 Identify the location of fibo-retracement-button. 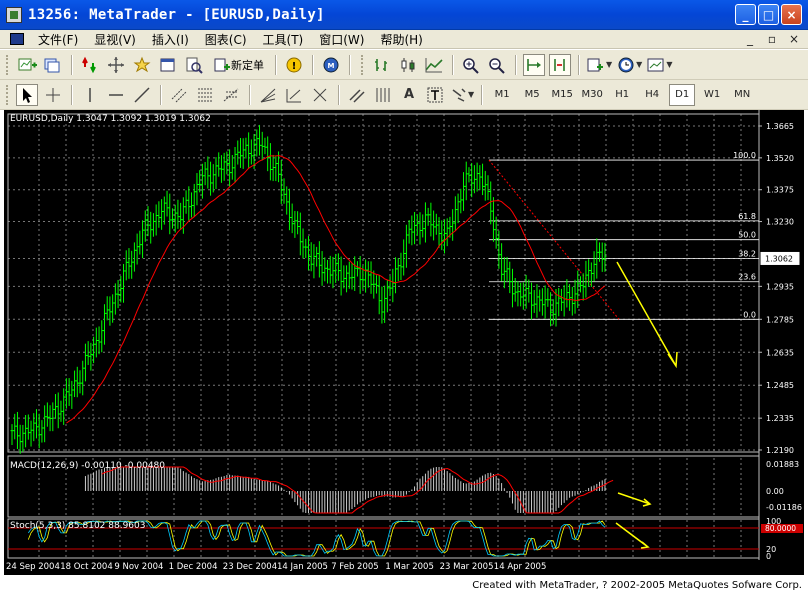
(205, 95).